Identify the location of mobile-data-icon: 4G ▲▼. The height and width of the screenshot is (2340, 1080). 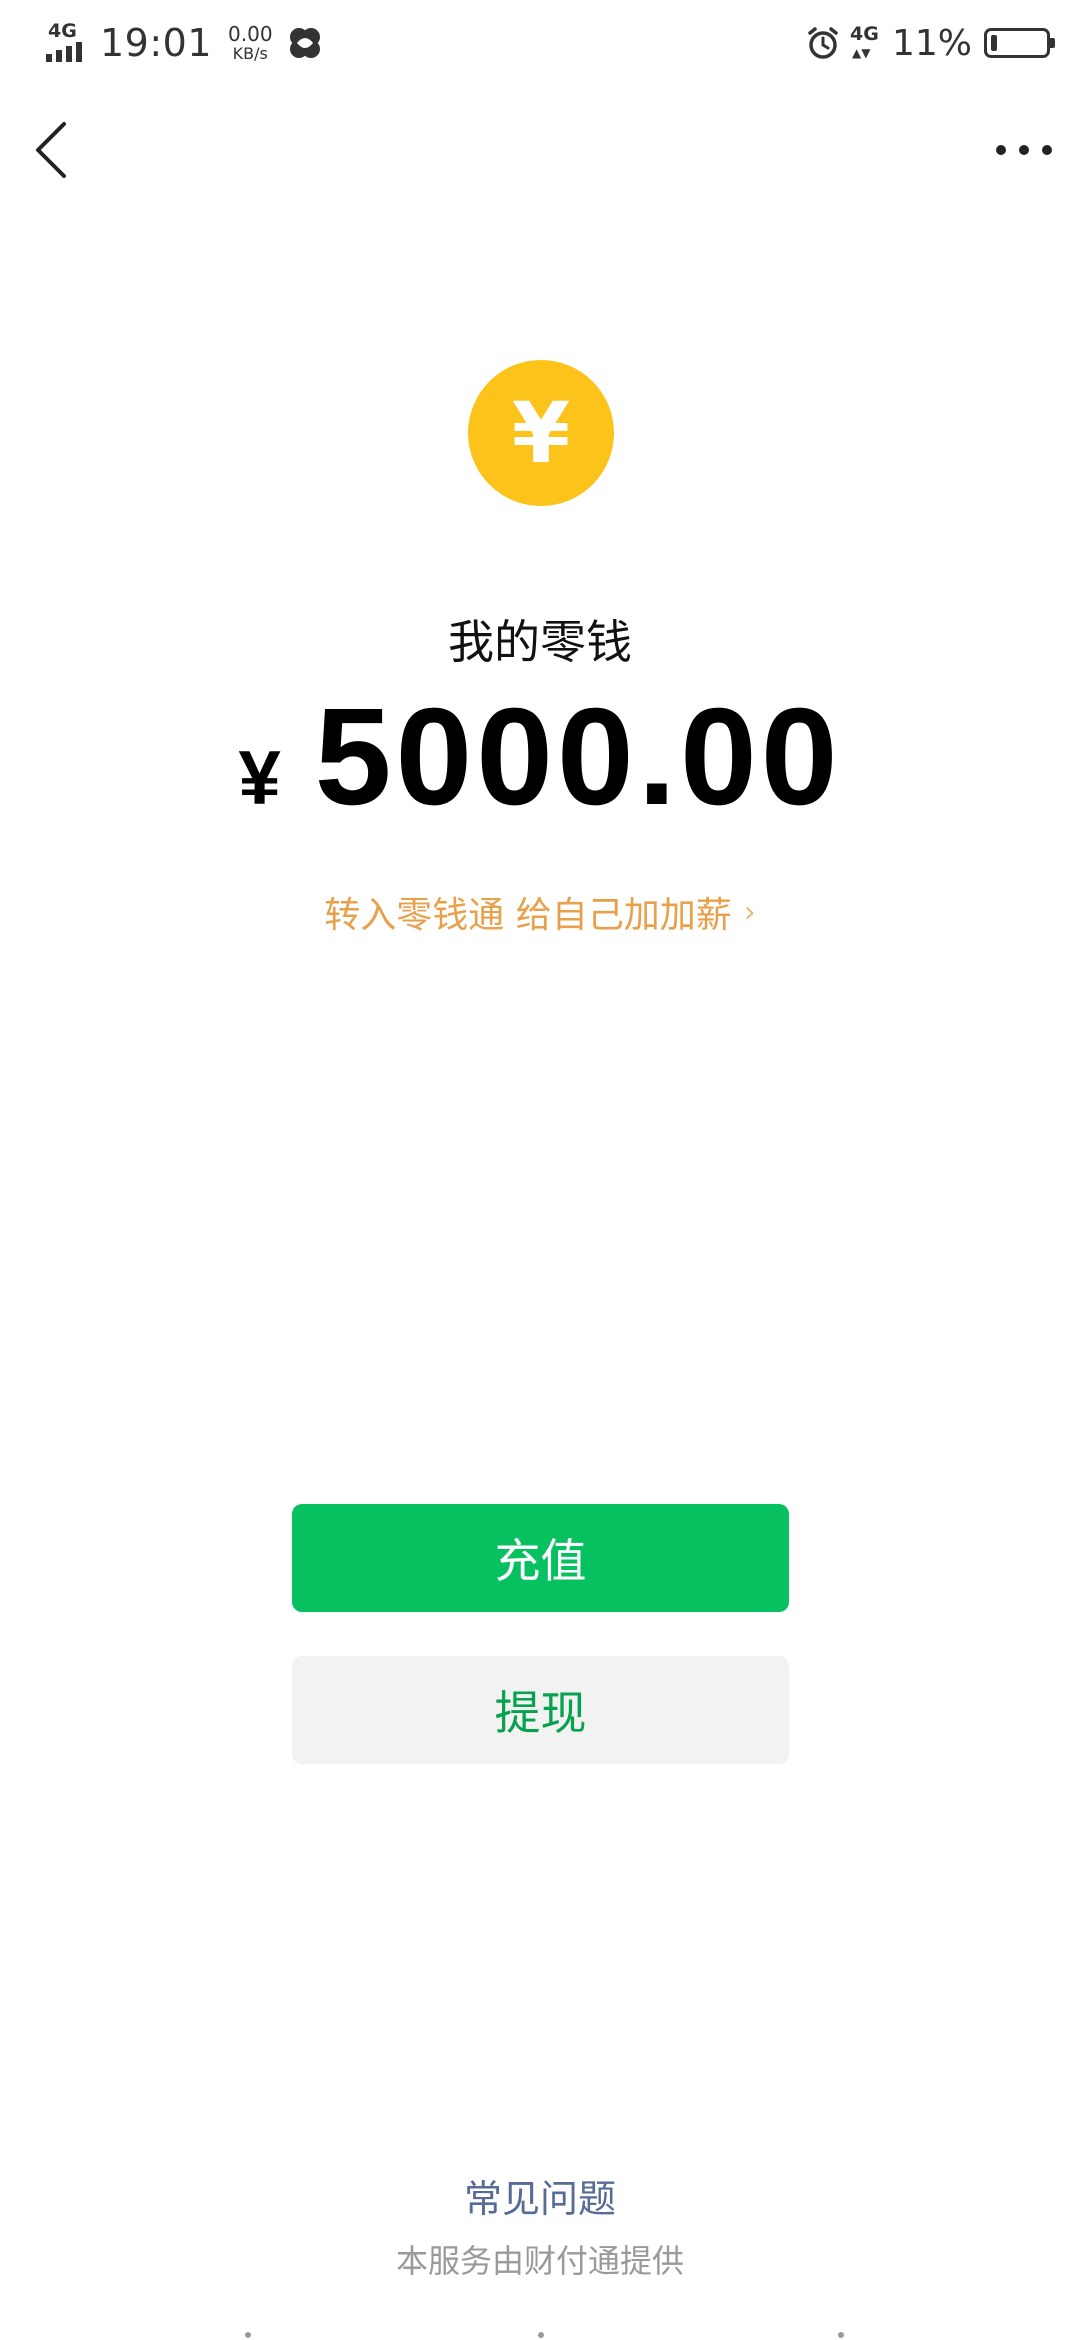
(864, 41).